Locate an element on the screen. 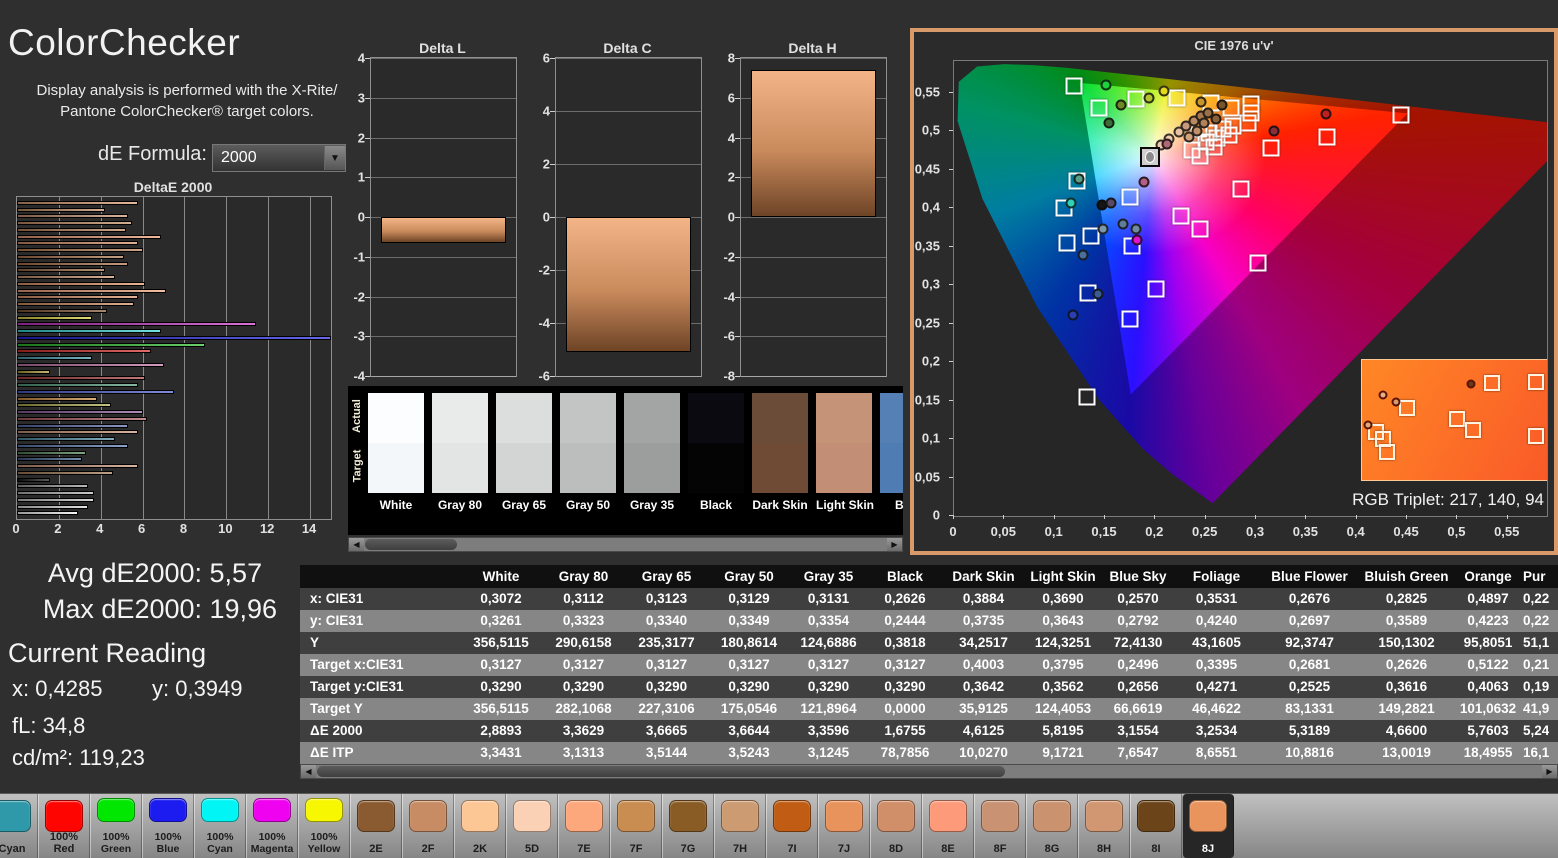 This screenshot has width=1558, height=858. table-col-header: Black is located at coordinates (905, 576).